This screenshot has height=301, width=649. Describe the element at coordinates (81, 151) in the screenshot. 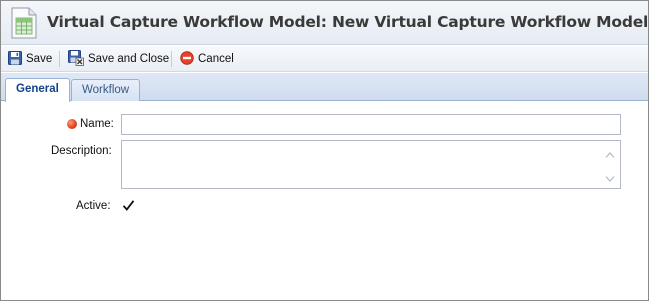

I see `description-label: Description:` at that location.